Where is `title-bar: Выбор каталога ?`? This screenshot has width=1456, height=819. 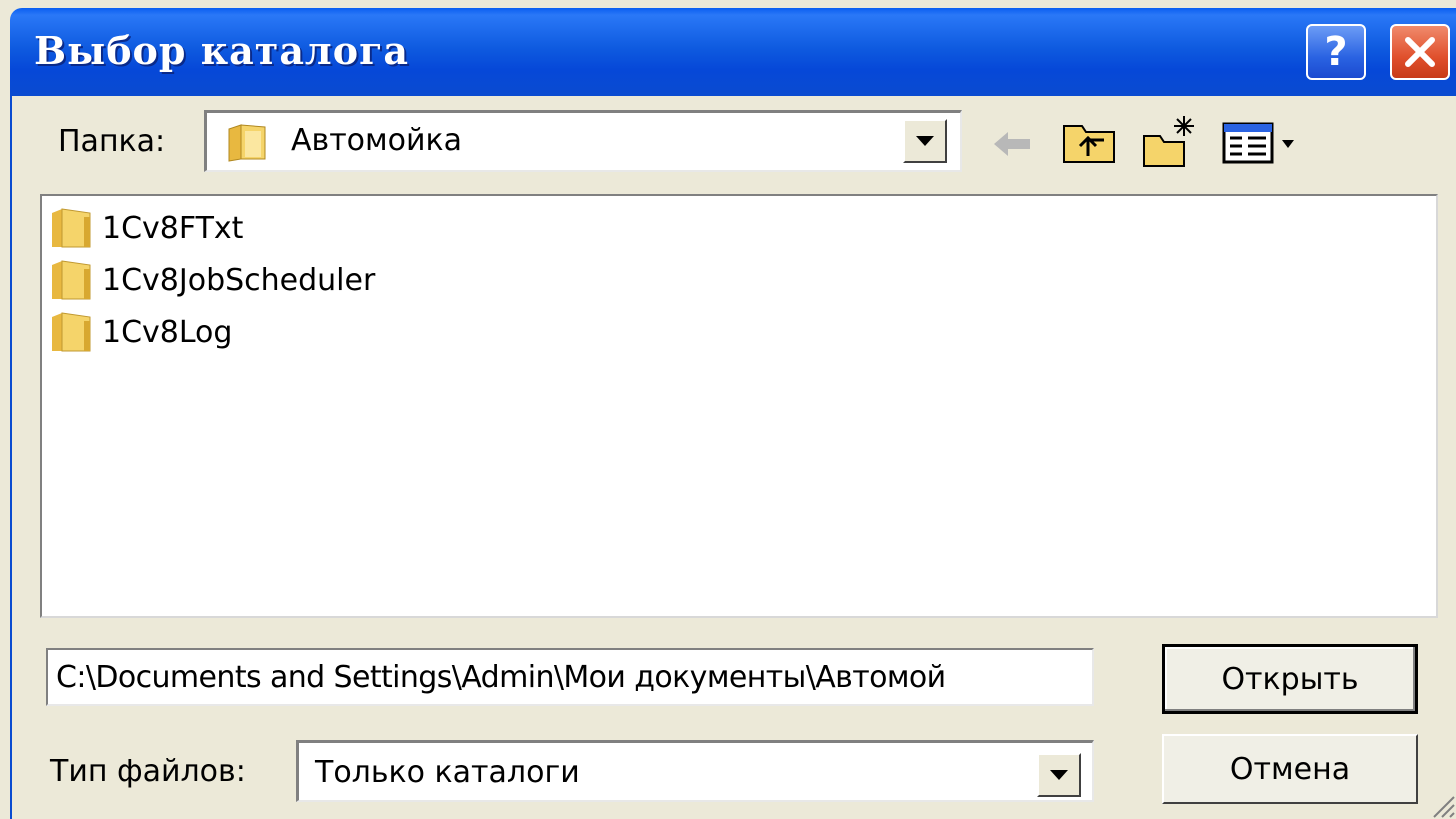 title-bar: Выбор каталога ? is located at coordinates (733, 52).